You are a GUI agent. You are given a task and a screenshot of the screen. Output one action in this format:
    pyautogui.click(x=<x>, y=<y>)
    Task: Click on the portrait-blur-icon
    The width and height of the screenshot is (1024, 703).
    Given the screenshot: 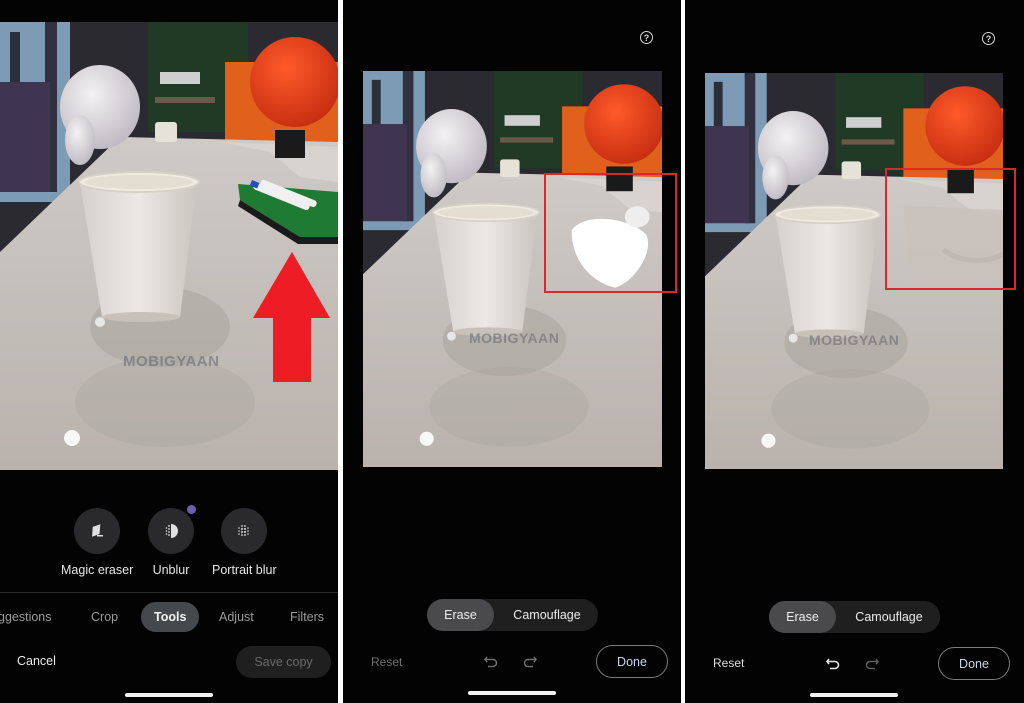 What is the action you would take?
    pyautogui.click(x=244, y=530)
    